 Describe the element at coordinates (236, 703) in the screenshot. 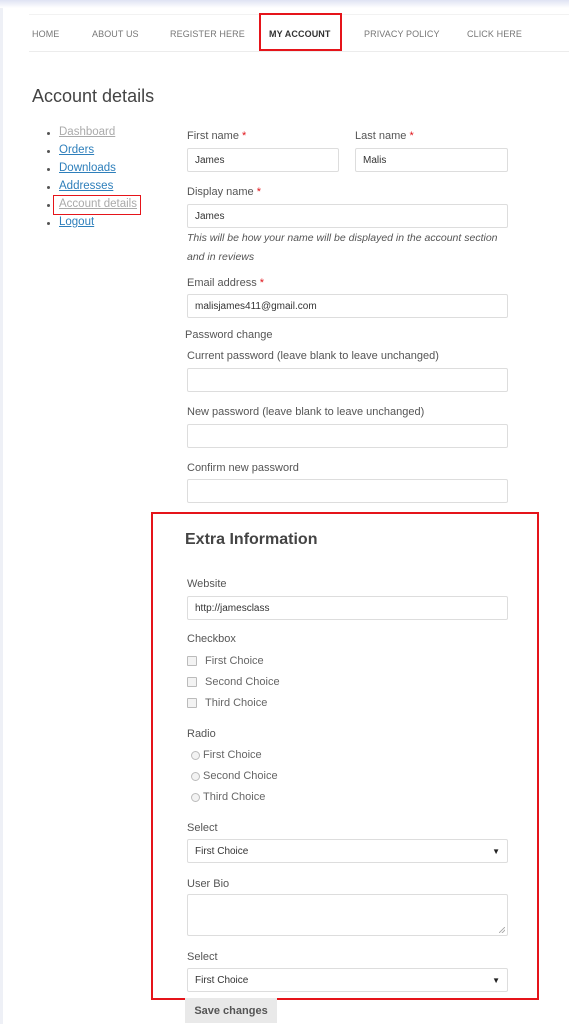

I see `checkbox-third-choice-label: Third Choice` at that location.